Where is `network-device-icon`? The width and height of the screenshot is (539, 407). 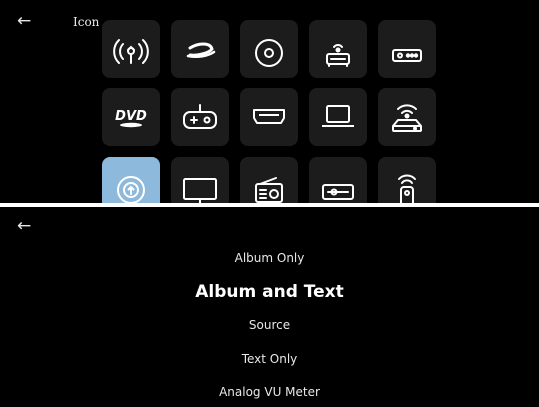
network-device-icon is located at coordinates (338, 55).